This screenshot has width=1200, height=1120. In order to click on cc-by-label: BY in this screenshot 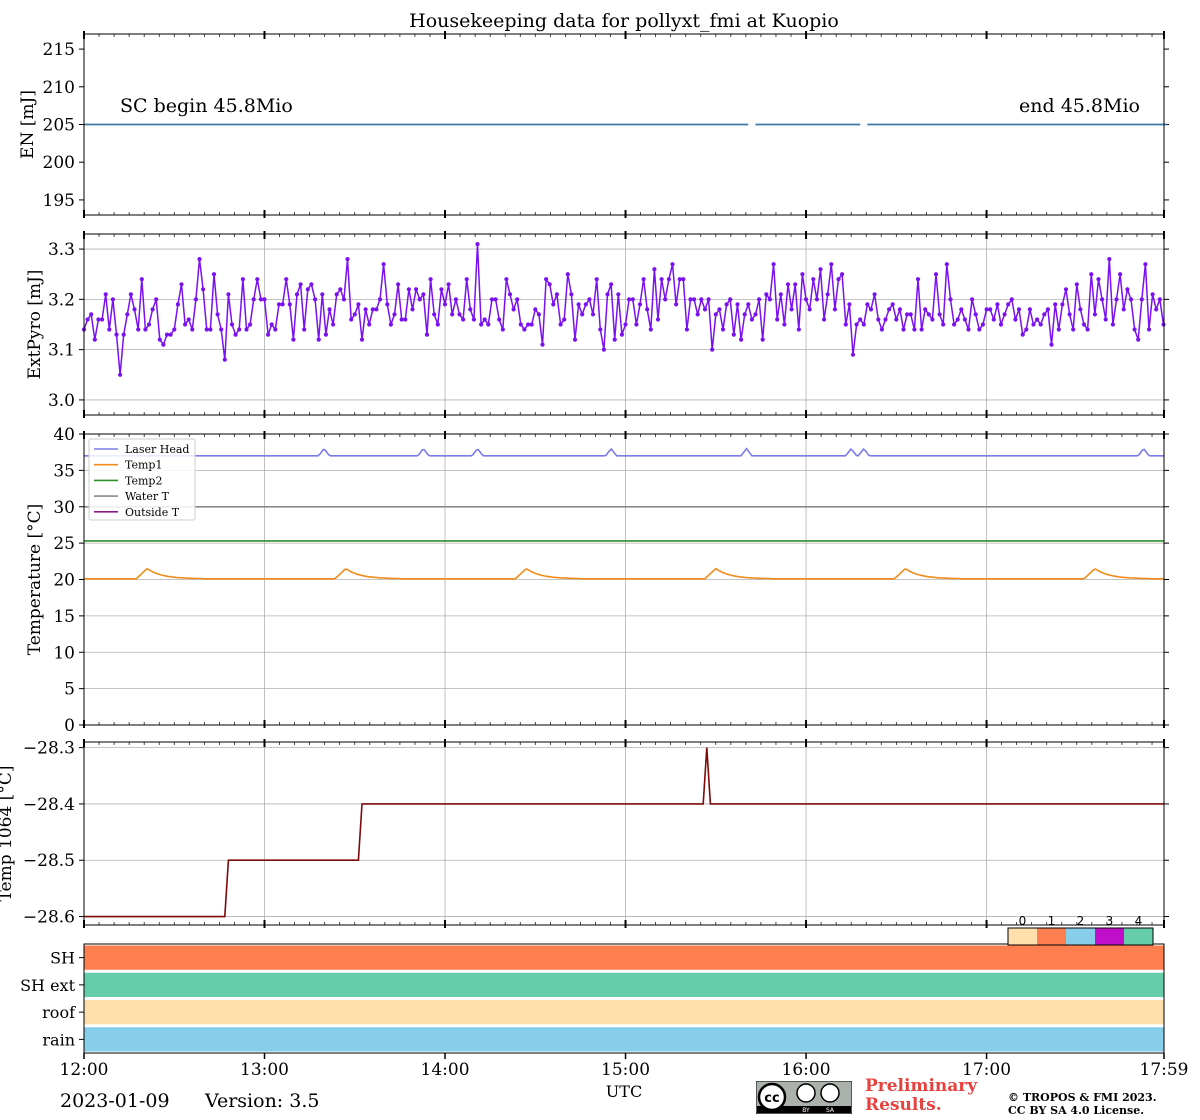, I will do `click(806, 1110)`.